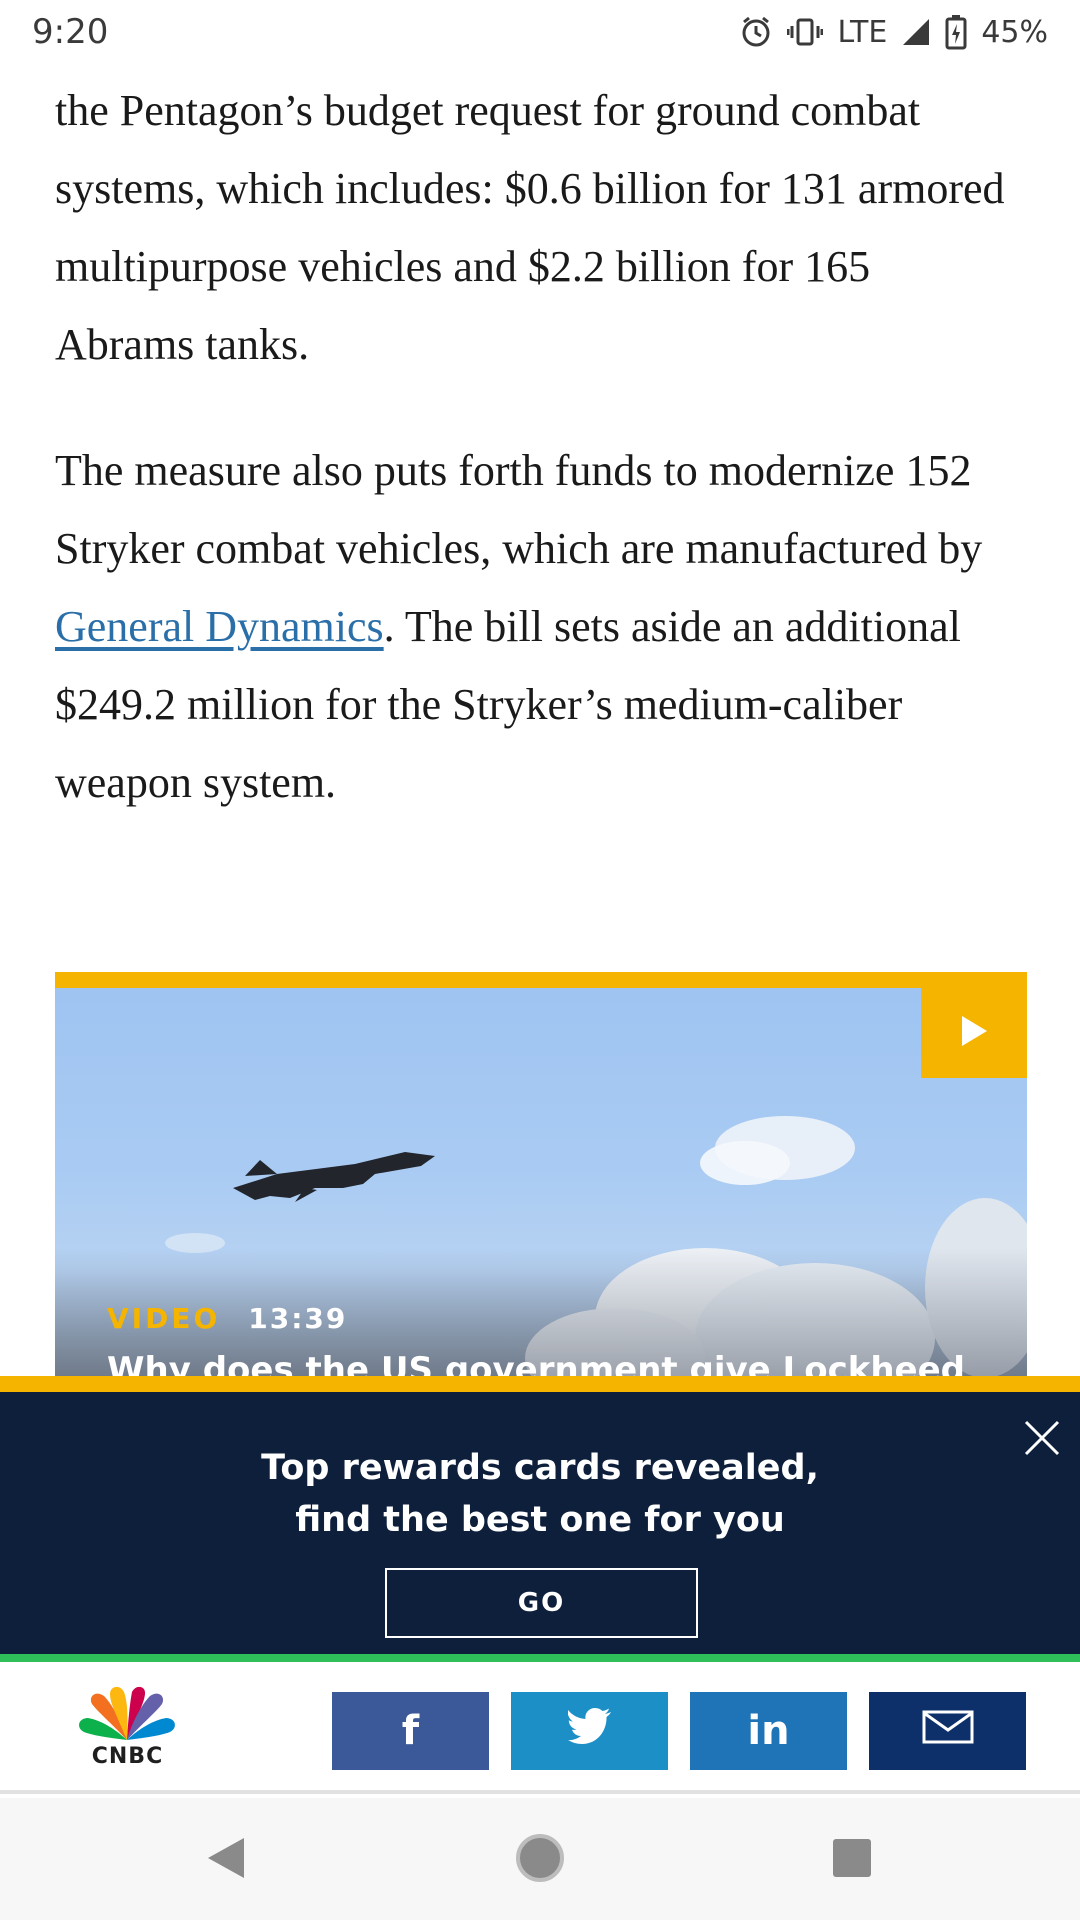 This screenshot has width=1080, height=1920. I want to click on share-twitter-button, so click(589, 1731).